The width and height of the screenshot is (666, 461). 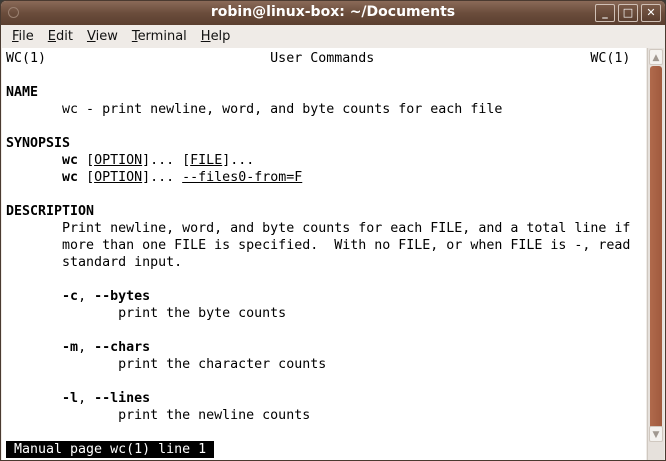 What do you see at coordinates (326, 449) in the screenshot?
I see `terminal-line: Manual page wc(1) line 1` at bounding box center [326, 449].